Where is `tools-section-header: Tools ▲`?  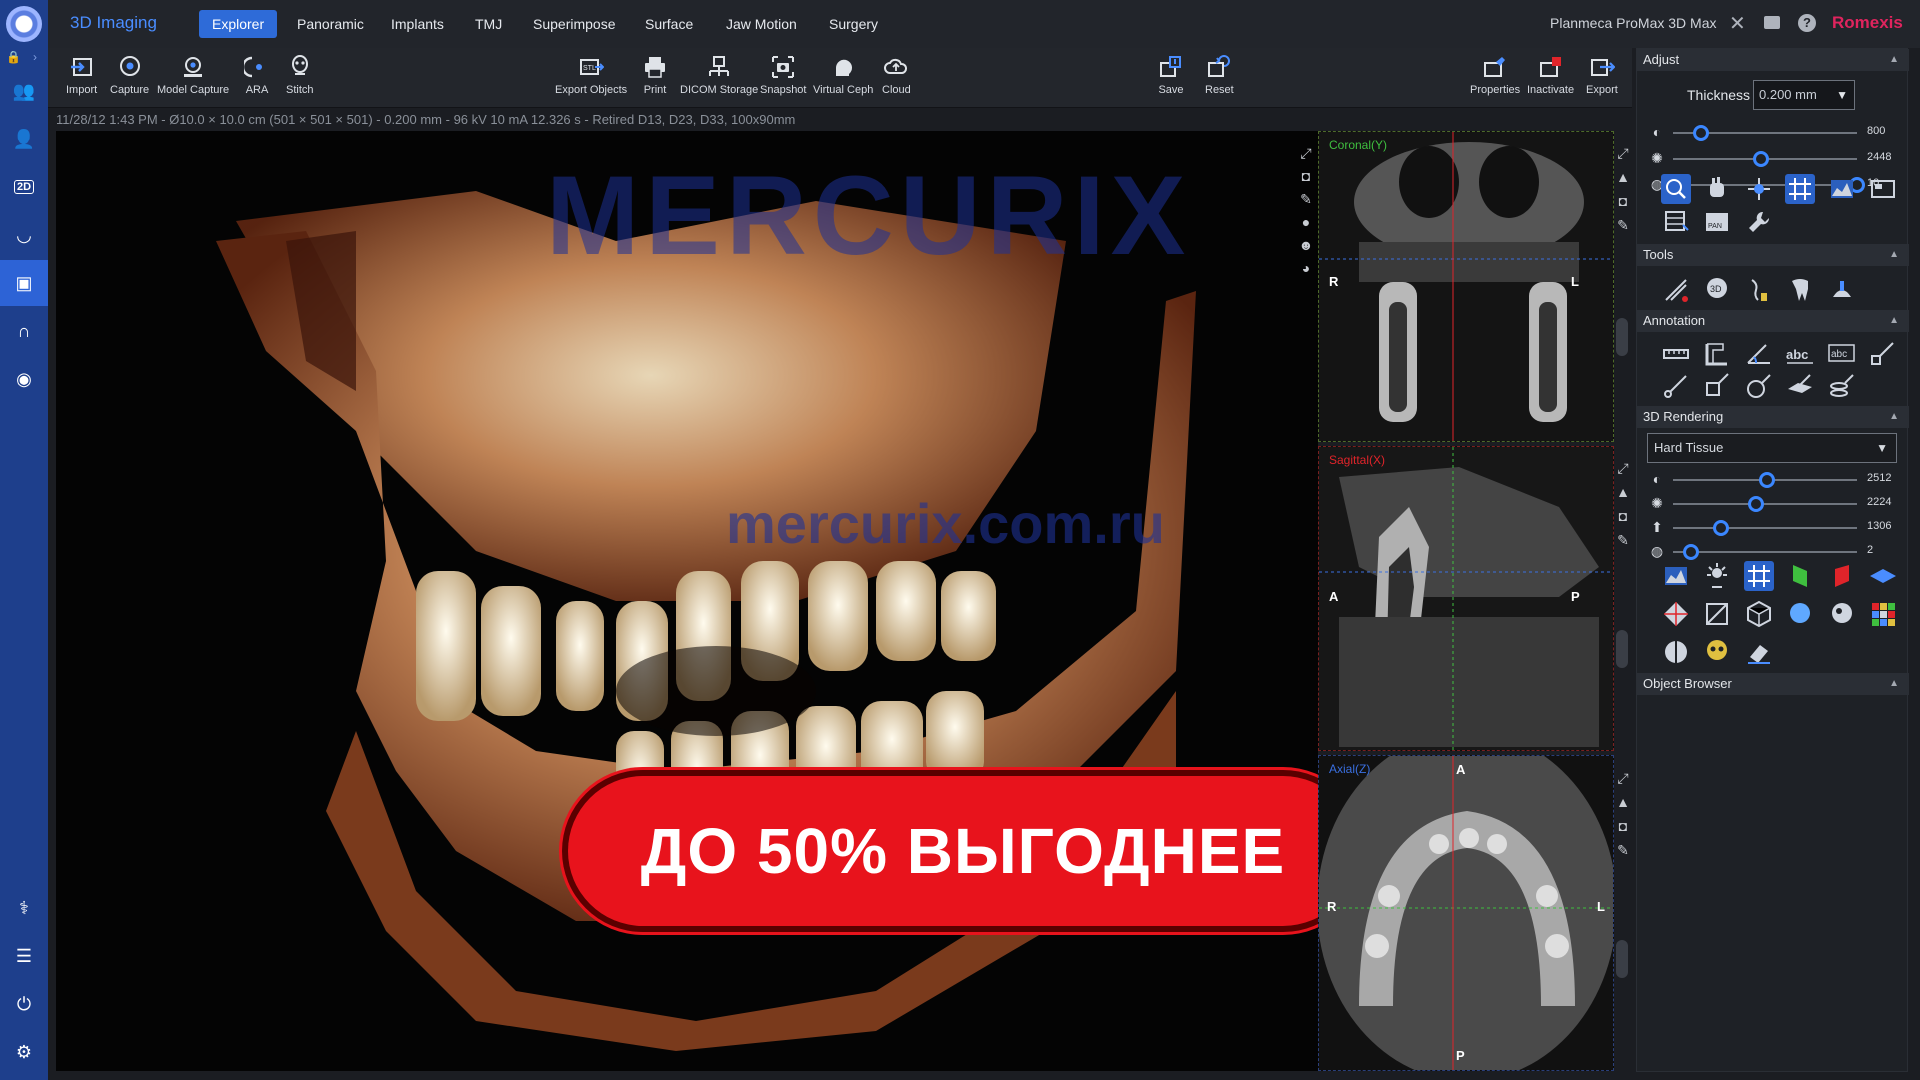 tools-section-header: Tools ▲ is located at coordinates (1773, 255).